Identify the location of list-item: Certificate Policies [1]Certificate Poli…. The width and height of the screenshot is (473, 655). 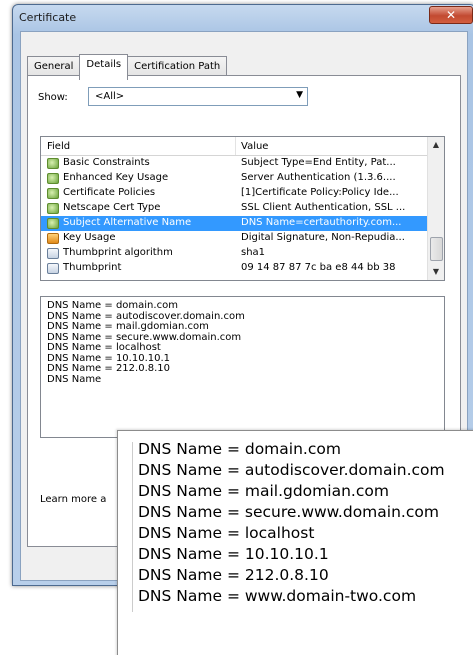
(234, 193).